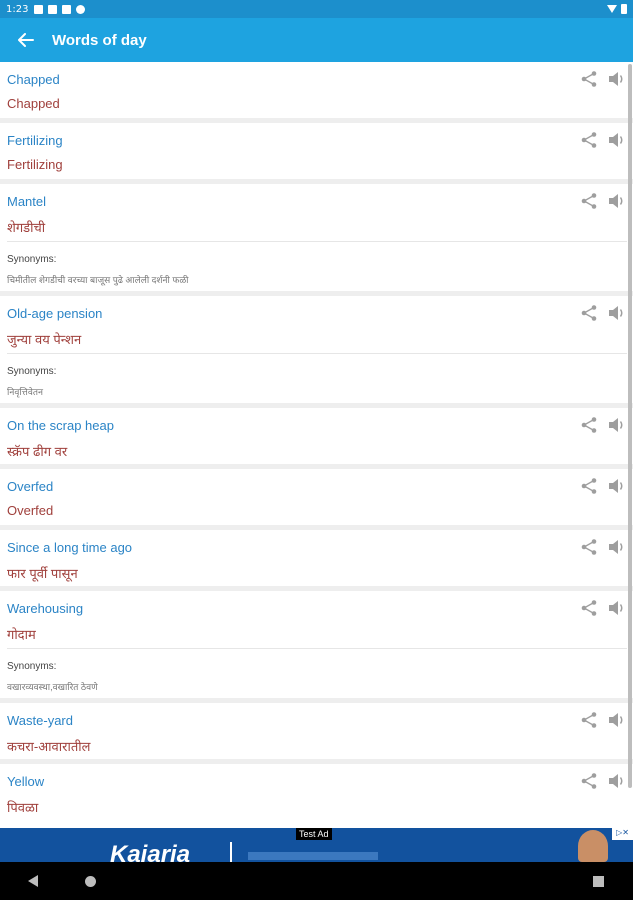 This screenshot has height=900, width=633. Describe the element at coordinates (90, 881) in the screenshot. I see `nav-home-icon` at that location.